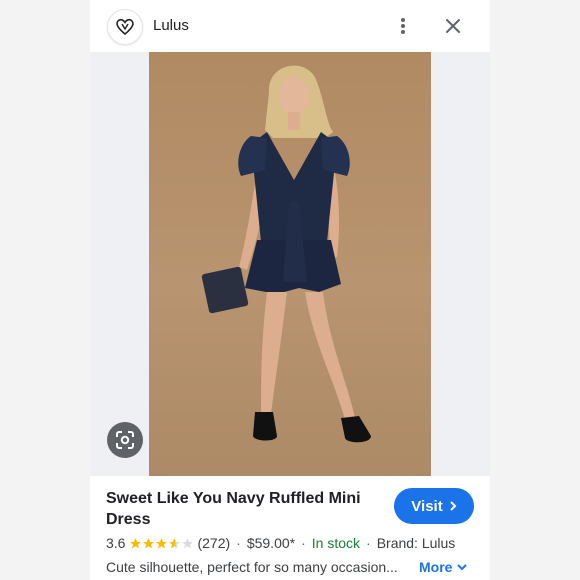 Image resolution: width=580 pixels, height=580 pixels. I want to click on product-title: Sweet Like You Navy Ruffled Mini Dress, so click(240, 509).